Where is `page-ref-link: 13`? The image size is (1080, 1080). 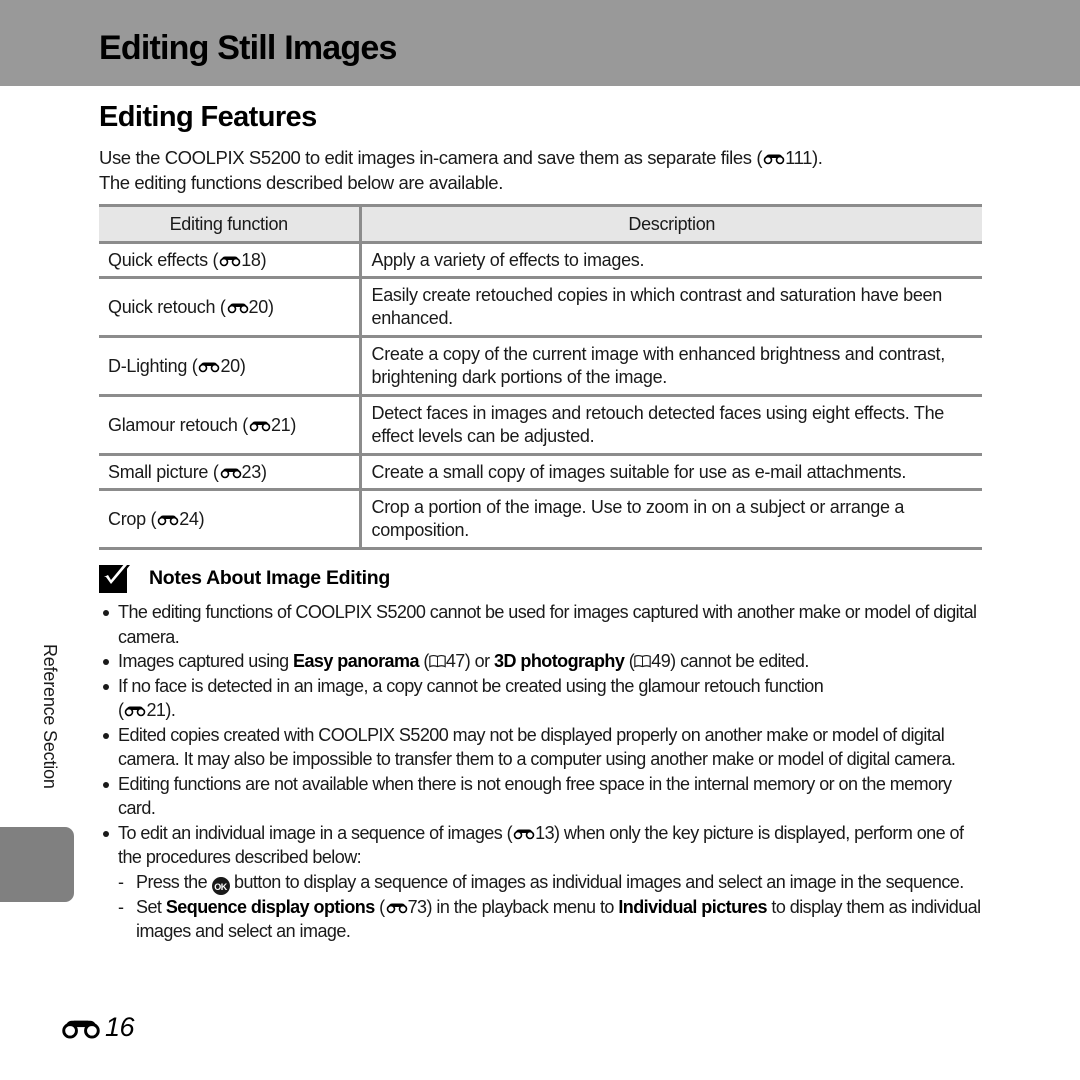 page-ref-link: 13 is located at coordinates (544, 833).